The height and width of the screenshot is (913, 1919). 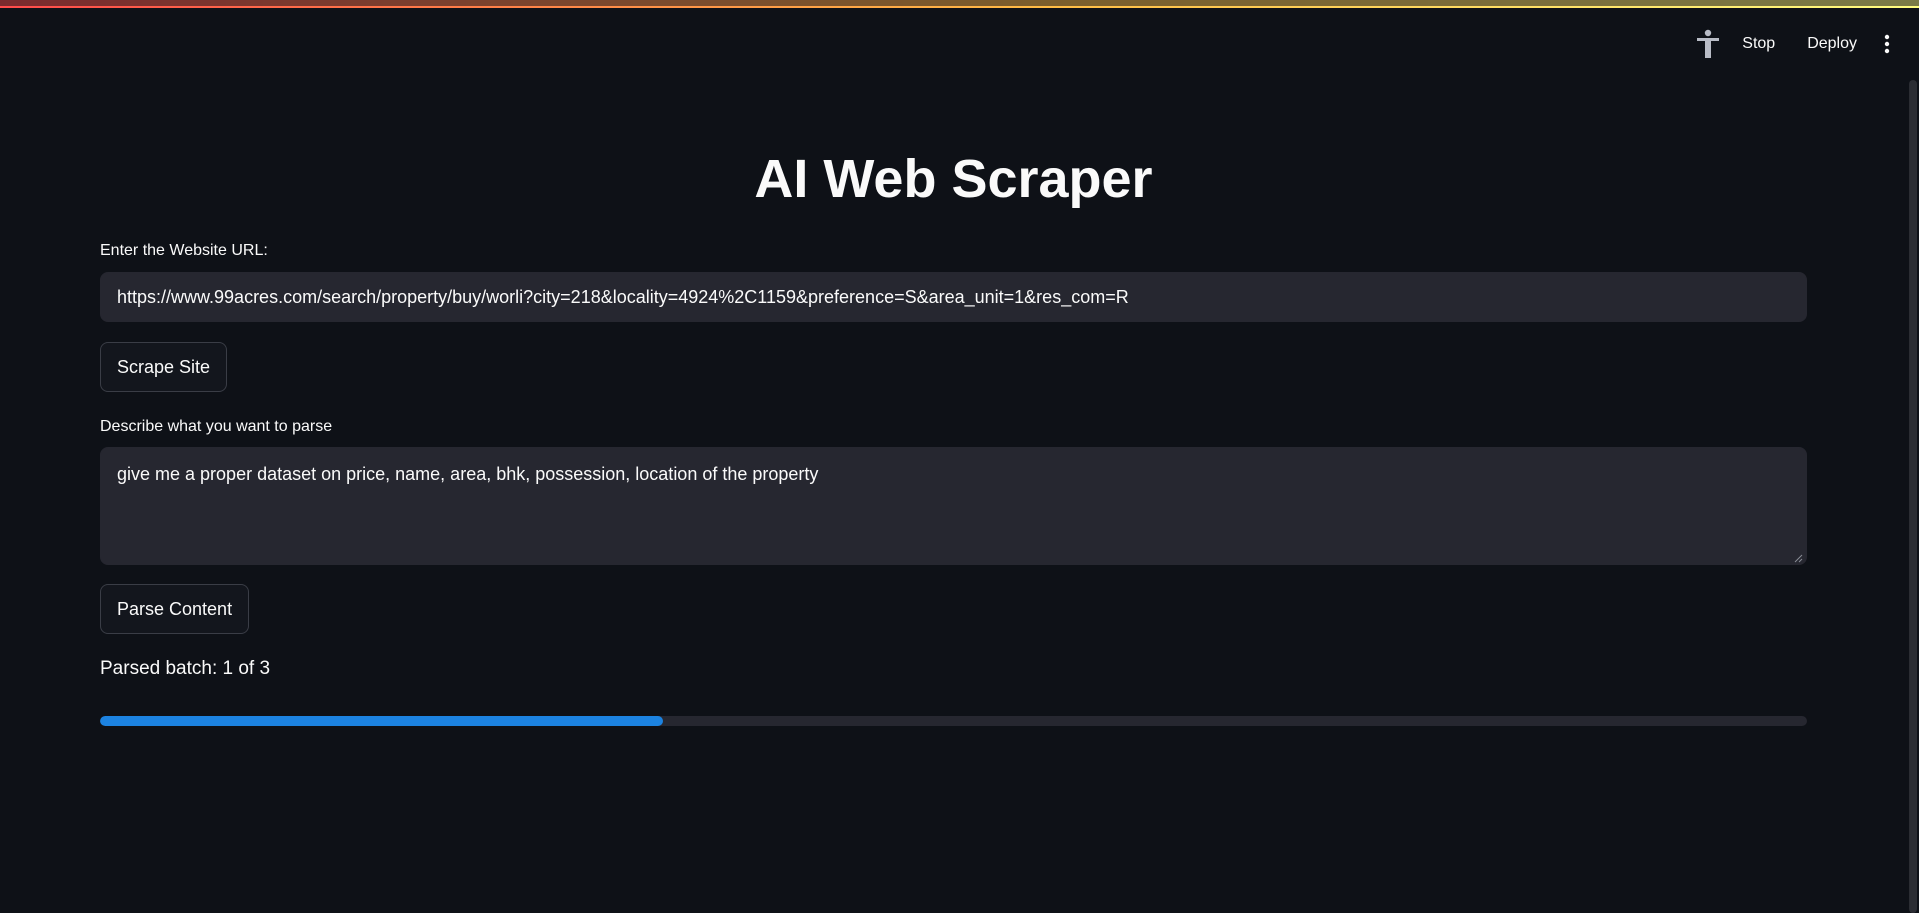 What do you see at coordinates (959, 3) in the screenshot?
I see `top-decoration-shade` at bounding box center [959, 3].